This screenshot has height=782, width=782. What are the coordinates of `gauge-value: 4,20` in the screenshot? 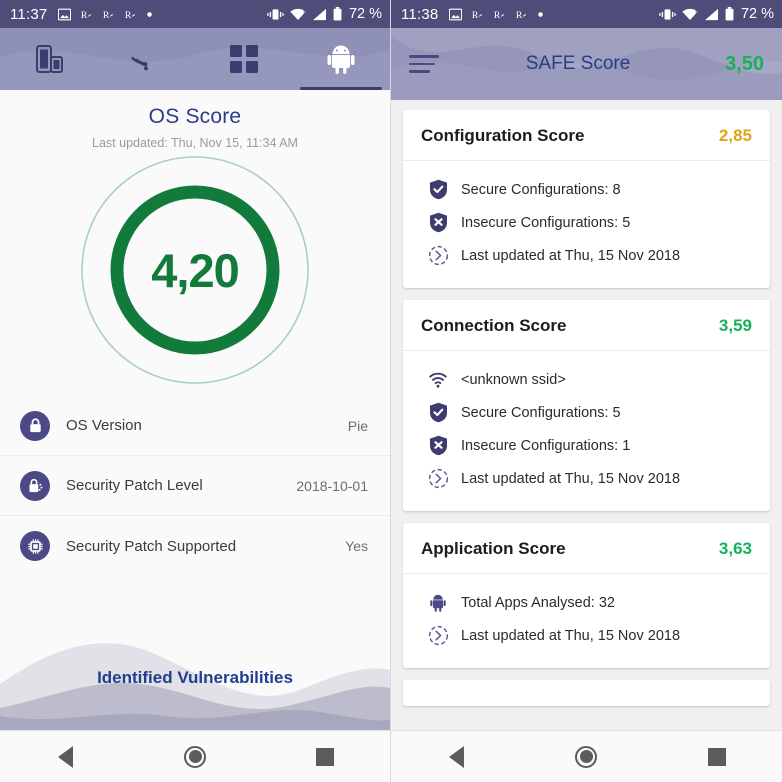 It's located at (195, 270).